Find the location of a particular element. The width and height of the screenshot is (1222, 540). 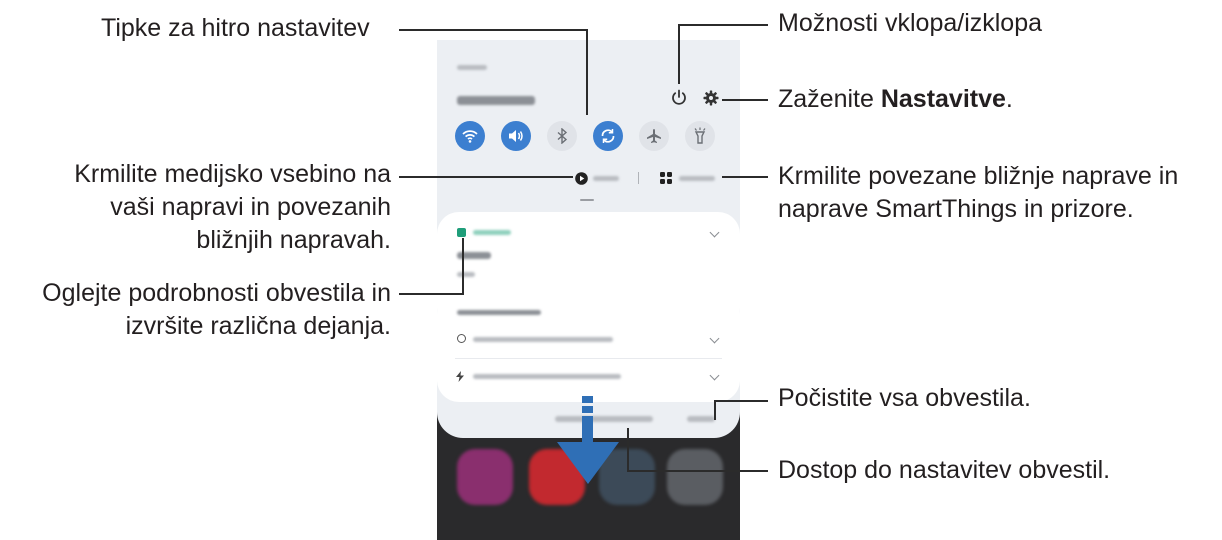

airplane-mode-icon is located at coordinates (654, 136).